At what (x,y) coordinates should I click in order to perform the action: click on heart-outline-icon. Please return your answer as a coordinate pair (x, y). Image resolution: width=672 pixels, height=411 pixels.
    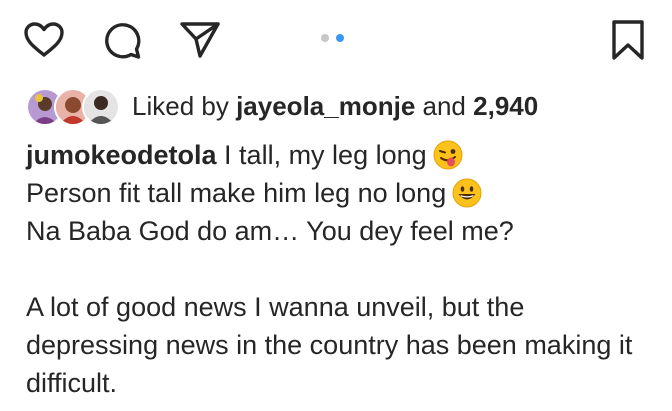
    Looking at the image, I should click on (44, 40).